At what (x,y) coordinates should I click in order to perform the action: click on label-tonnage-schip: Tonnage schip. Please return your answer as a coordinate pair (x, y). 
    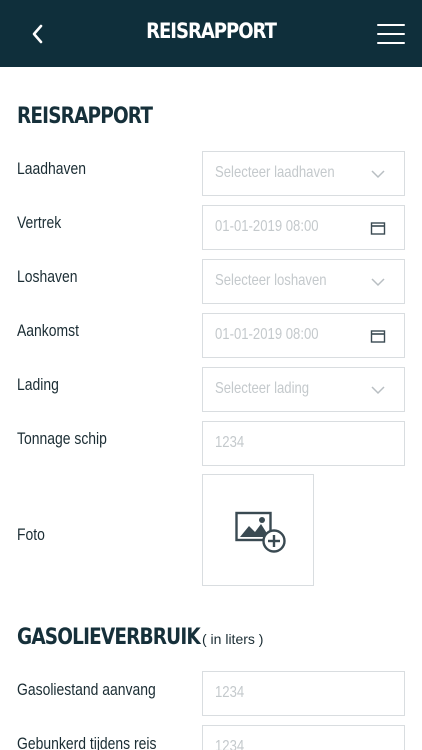
    Looking at the image, I should click on (62, 438).